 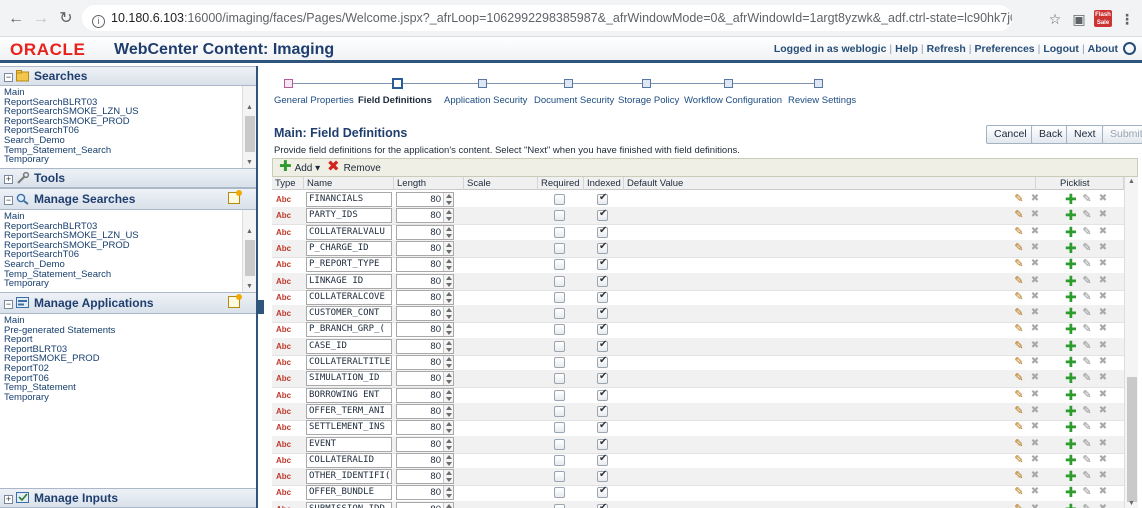 I want to click on table-row: Abc P_REPORT_TYPE 80 ✎ ✖ ✚ ✎ ✖, so click(x=698, y=265).